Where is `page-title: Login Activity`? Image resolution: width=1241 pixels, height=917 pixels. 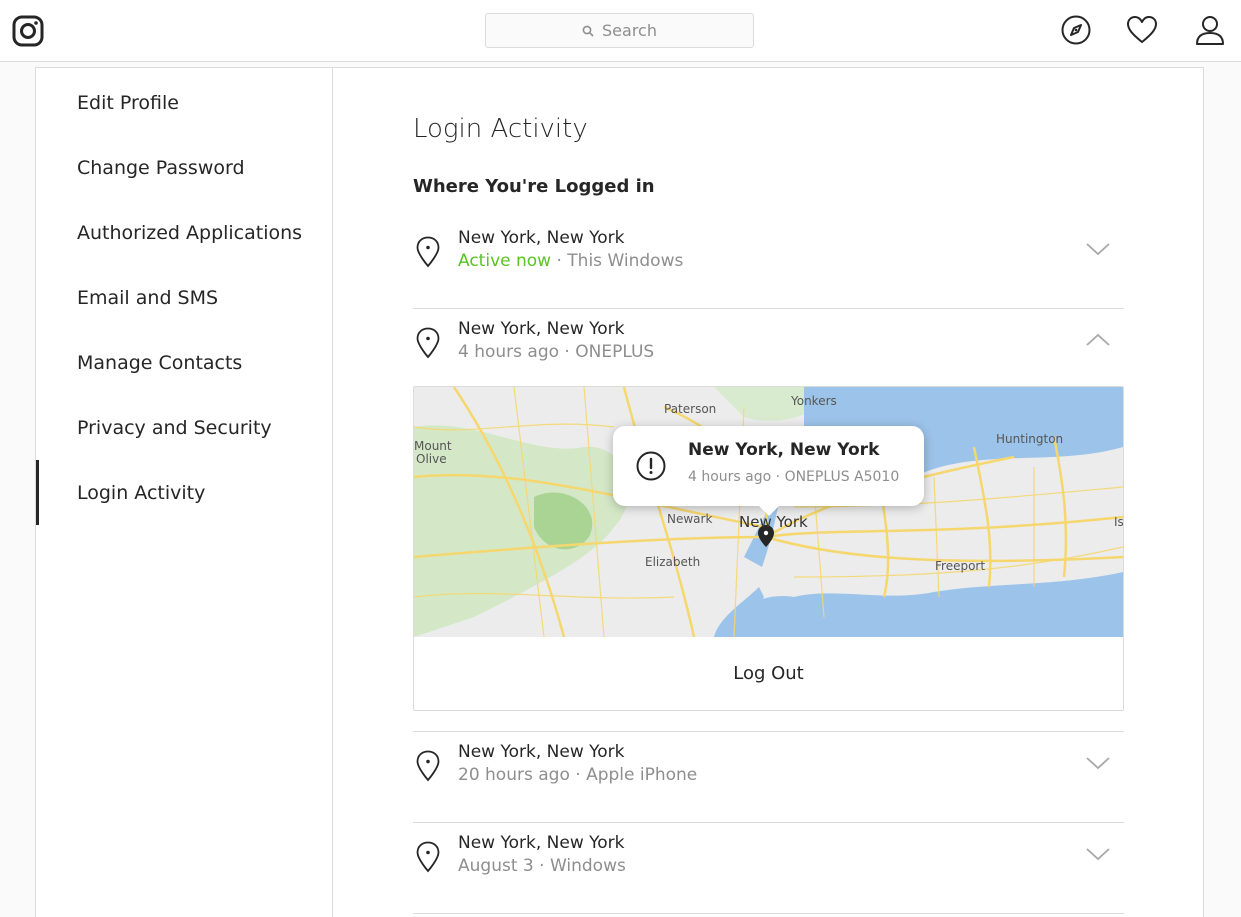
page-title: Login Activity is located at coordinates (500, 129).